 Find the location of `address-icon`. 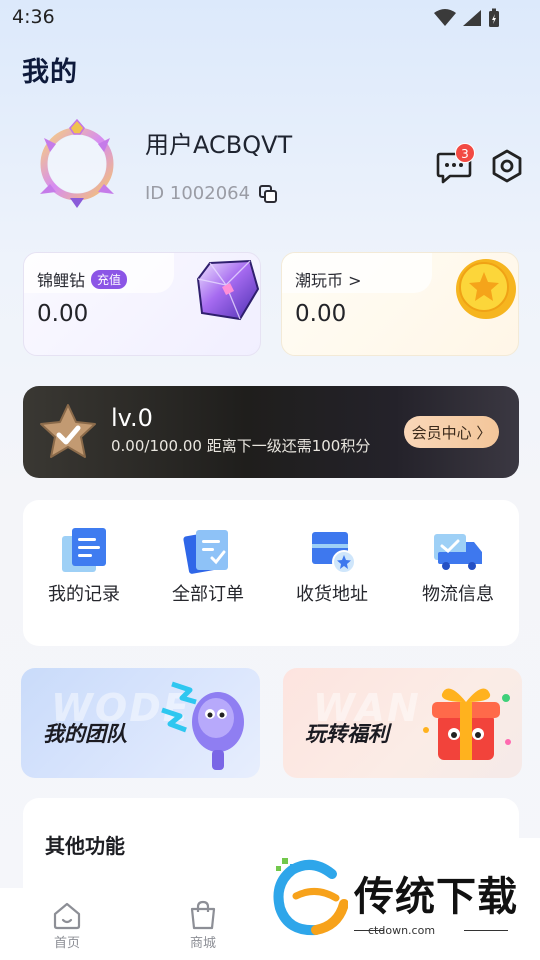

address-icon is located at coordinates (334, 553).